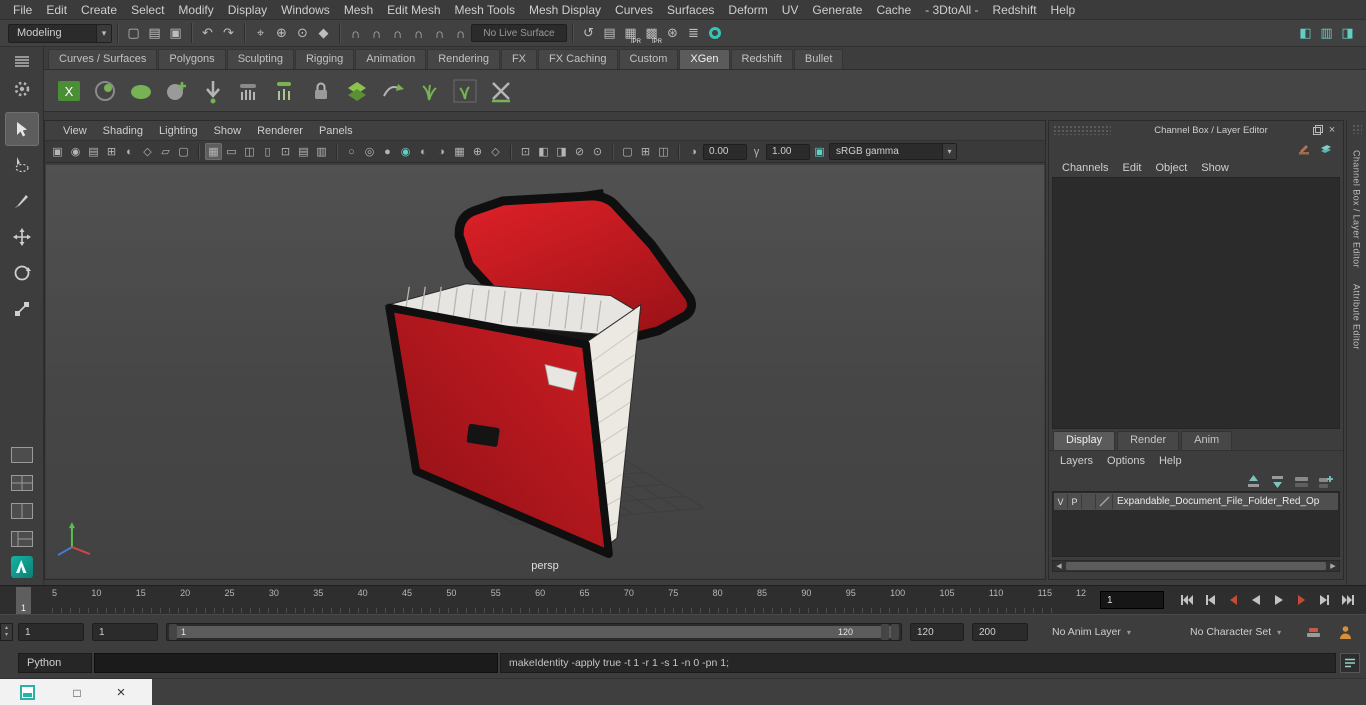 This screenshot has width=1366, height=705. I want to click on channel-sheet-area, so click(1196, 303).